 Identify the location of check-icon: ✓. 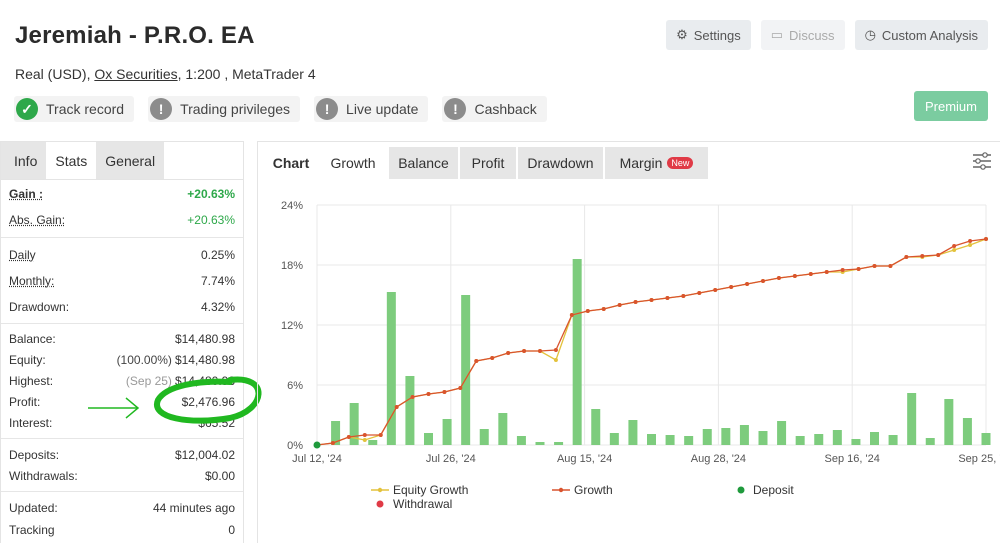
(27, 109).